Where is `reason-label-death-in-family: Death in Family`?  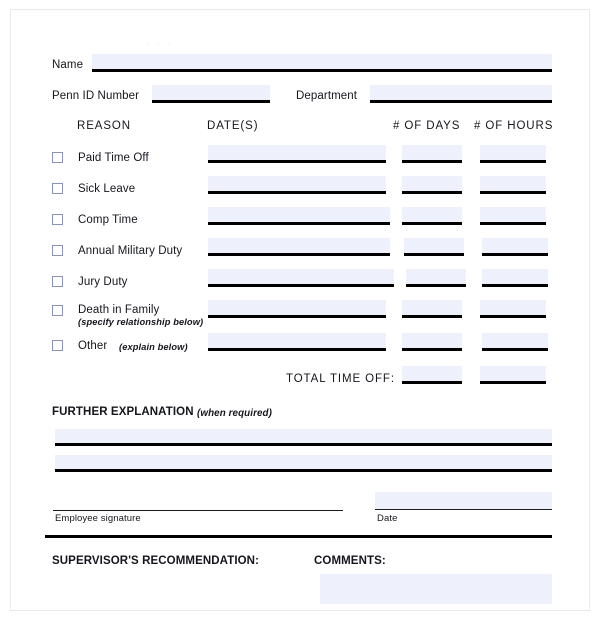
reason-label-death-in-family: Death in Family is located at coordinates (119, 310).